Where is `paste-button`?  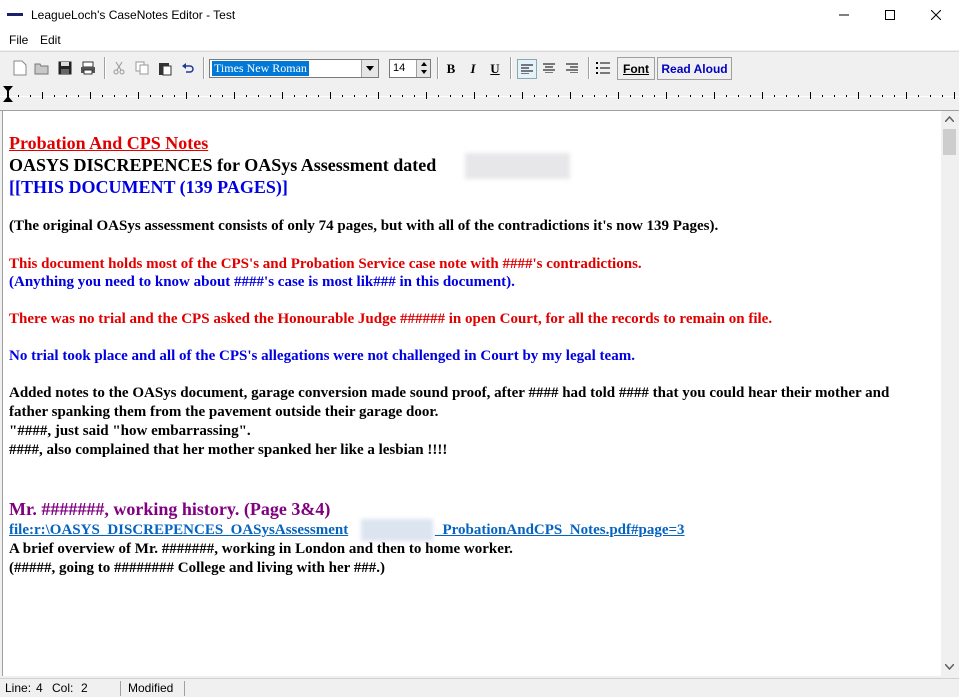
paste-button is located at coordinates (165, 68).